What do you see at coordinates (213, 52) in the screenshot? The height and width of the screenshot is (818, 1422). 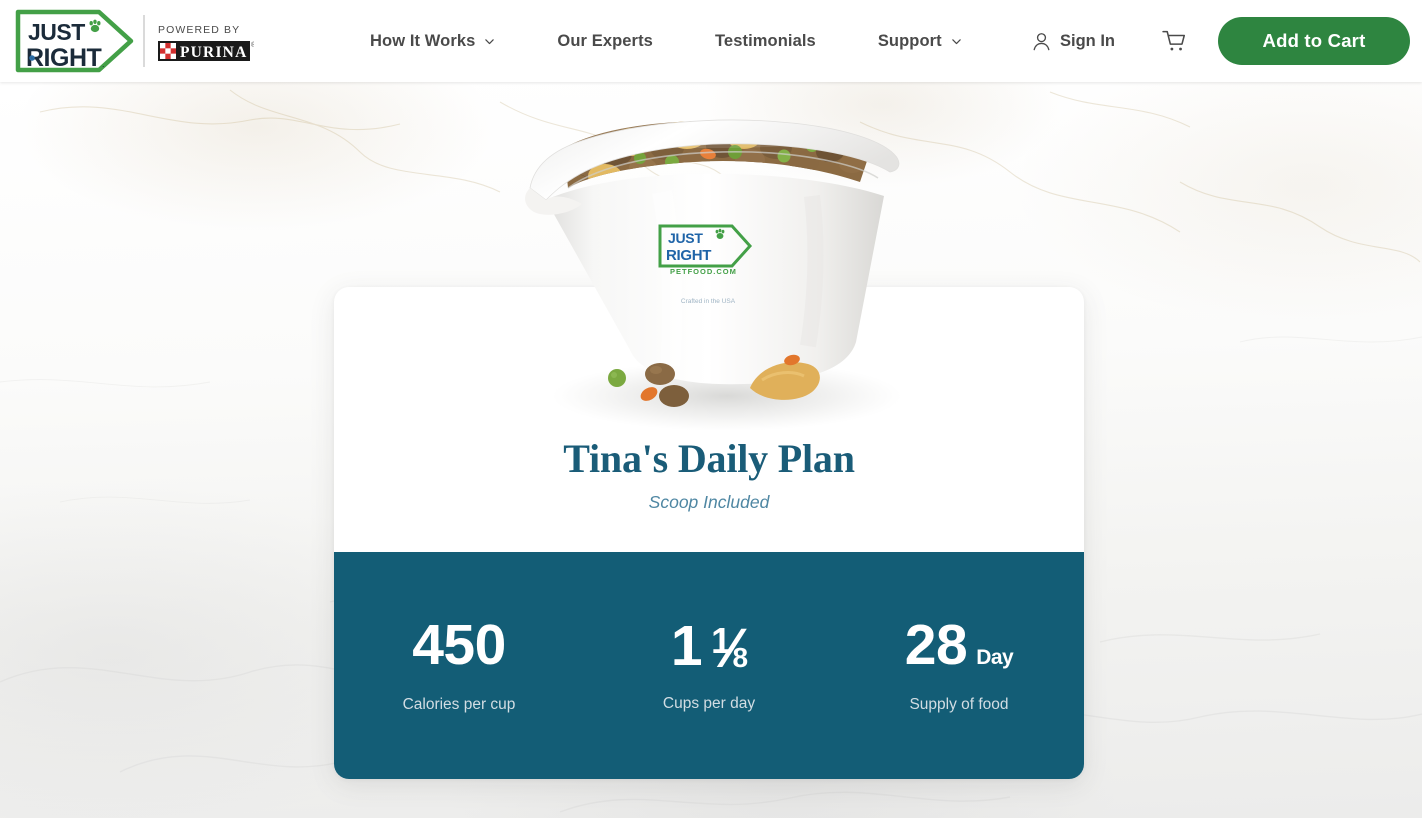 I see `svg-text: PURINA` at bounding box center [213, 52].